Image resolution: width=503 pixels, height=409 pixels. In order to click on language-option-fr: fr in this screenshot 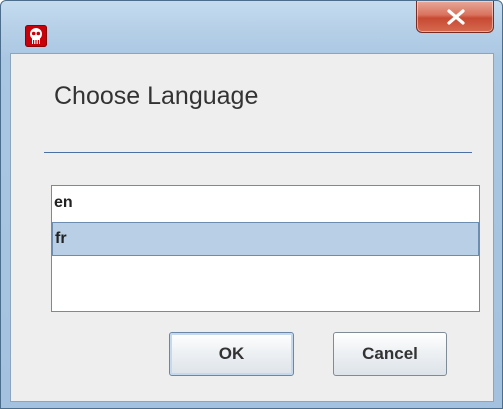, I will do `click(265, 239)`.